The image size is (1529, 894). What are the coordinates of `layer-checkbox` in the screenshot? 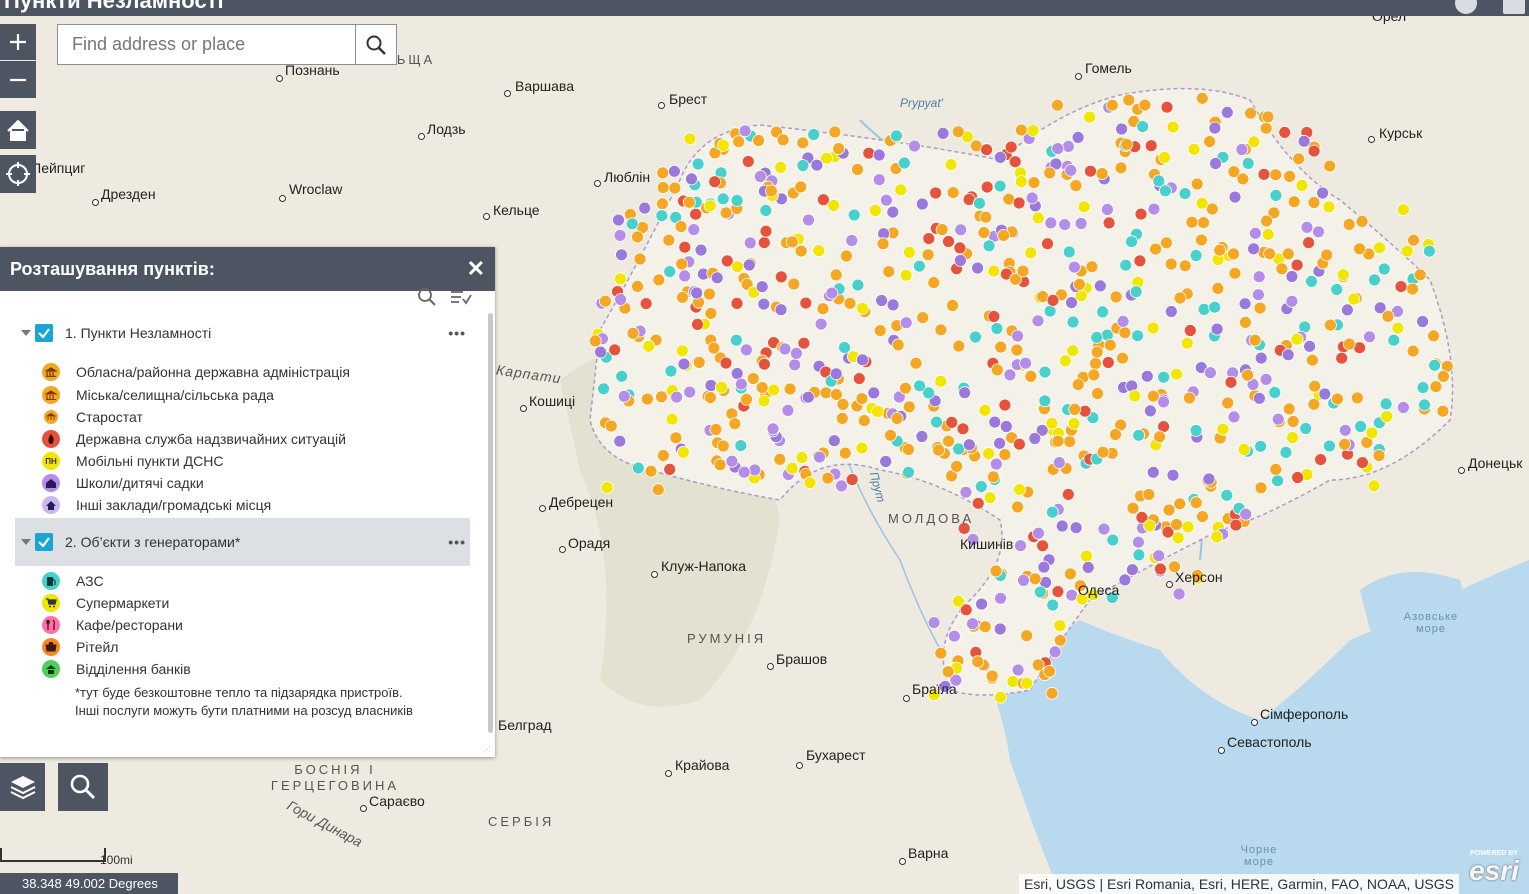 It's located at (44, 542).